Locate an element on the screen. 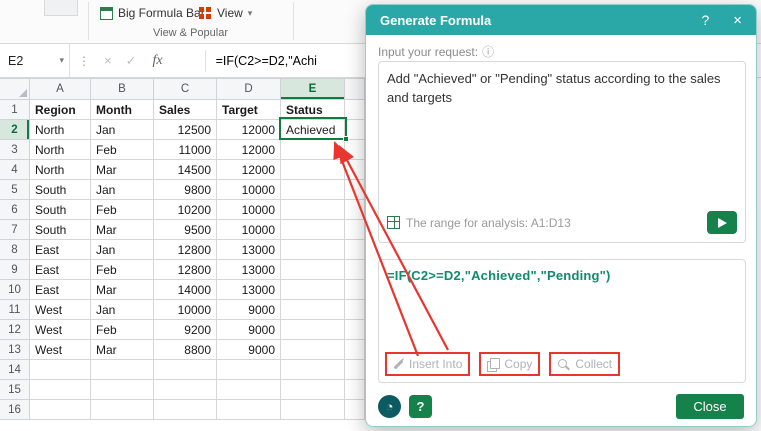 This screenshot has height=431, width=761. cell-C2: 12500 is located at coordinates (185, 130).